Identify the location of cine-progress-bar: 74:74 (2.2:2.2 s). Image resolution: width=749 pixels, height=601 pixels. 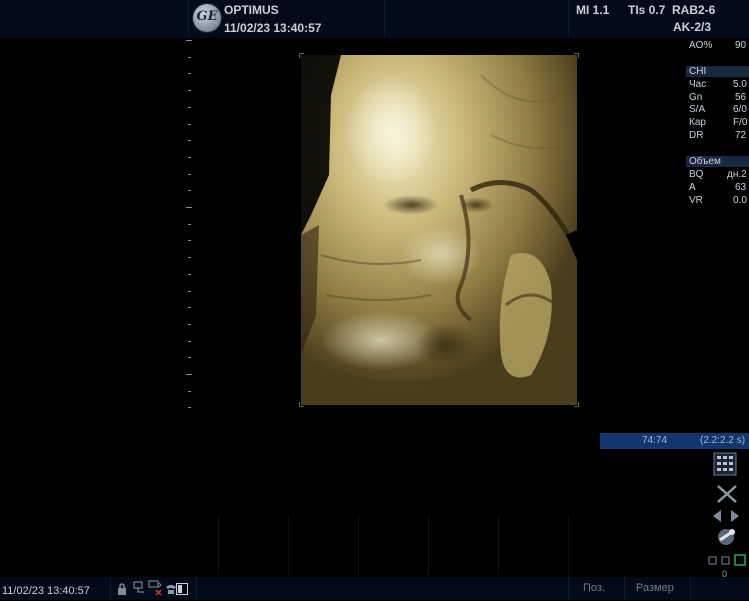
(674, 441).